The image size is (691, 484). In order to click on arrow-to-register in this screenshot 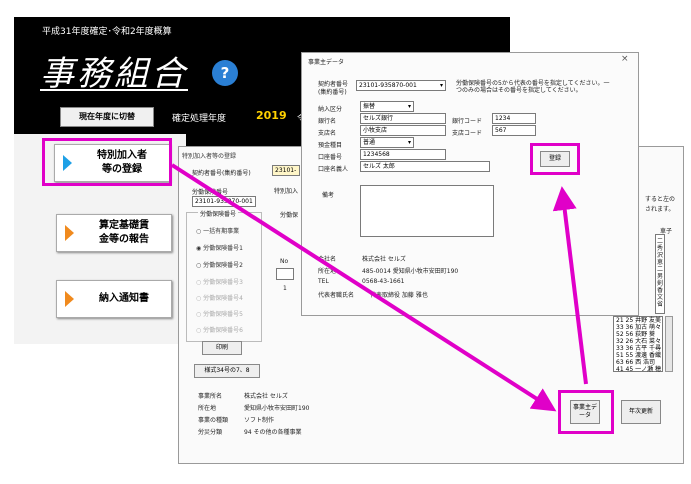, I will do `click(570, 285)`.